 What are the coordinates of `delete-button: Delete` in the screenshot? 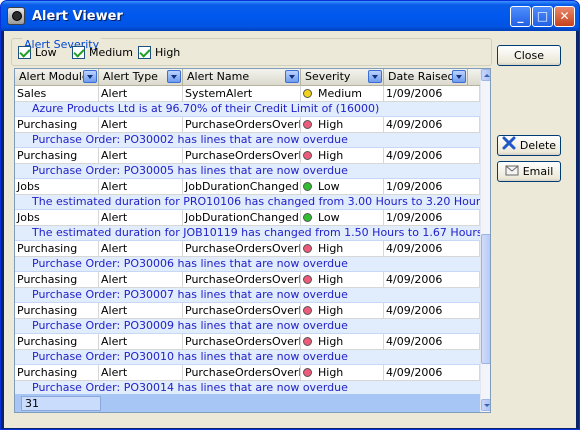 It's located at (529, 145).